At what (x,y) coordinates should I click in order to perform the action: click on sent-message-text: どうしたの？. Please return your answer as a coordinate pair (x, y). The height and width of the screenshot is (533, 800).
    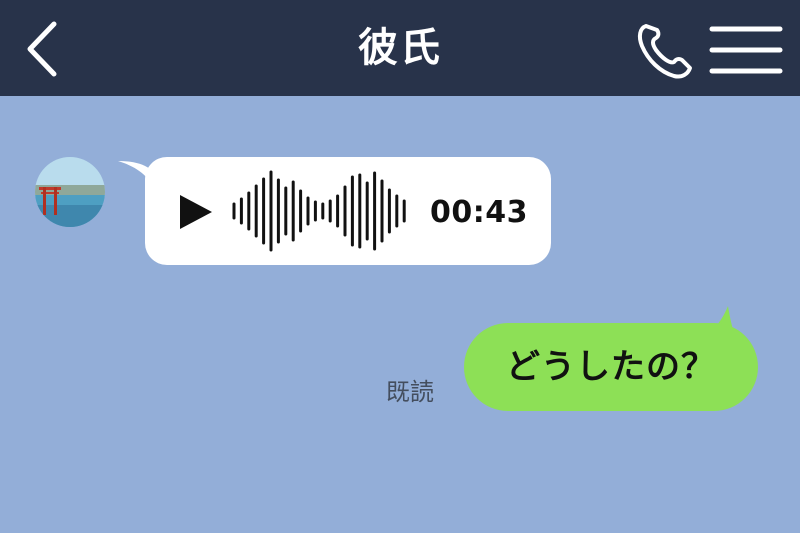
    Looking at the image, I should click on (611, 367).